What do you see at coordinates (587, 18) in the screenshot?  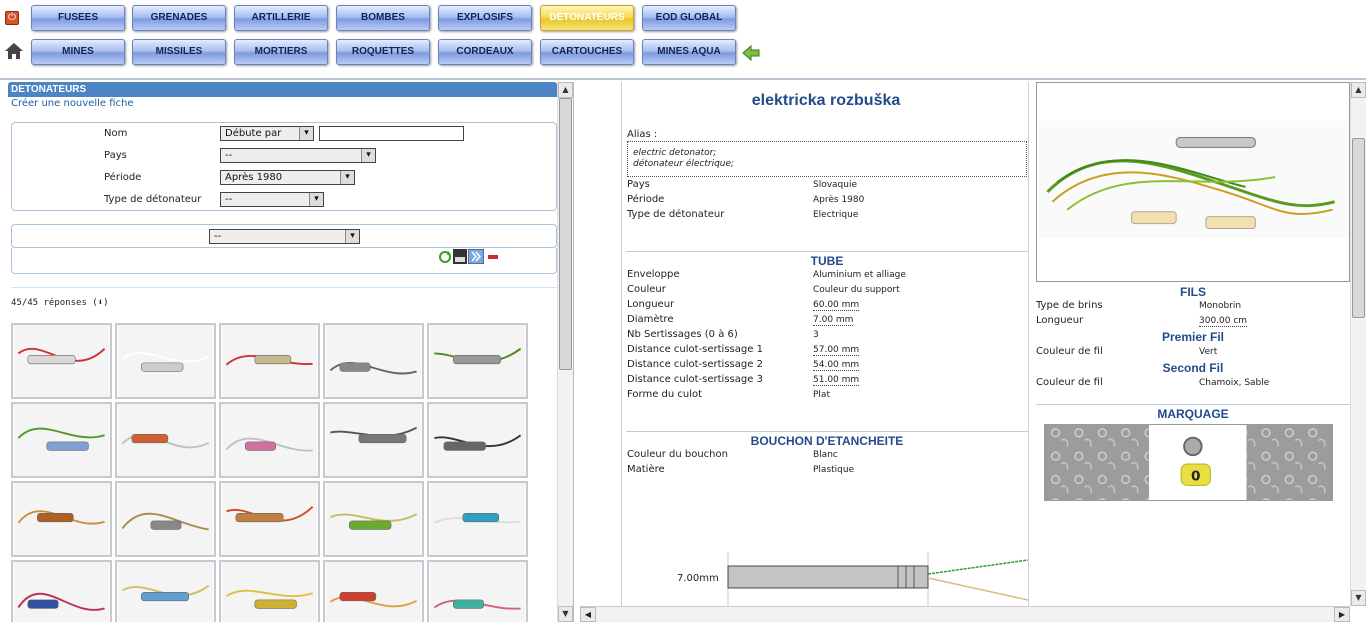 I see `nav-button-detonateurs: DETONATEURS` at bounding box center [587, 18].